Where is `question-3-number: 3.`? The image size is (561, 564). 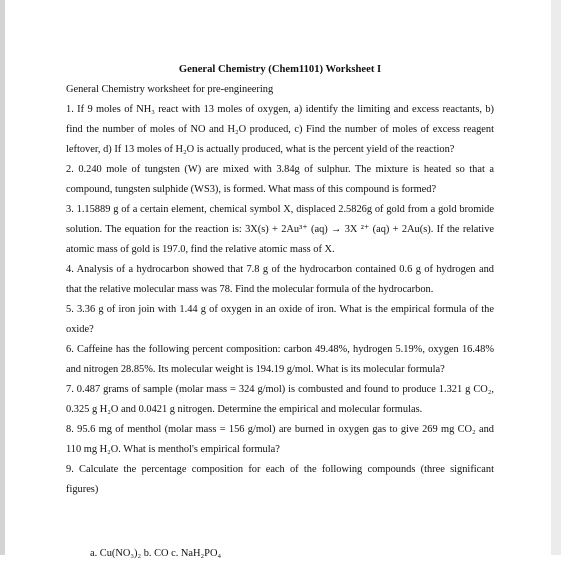
question-3-number: 3. is located at coordinates (70, 209).